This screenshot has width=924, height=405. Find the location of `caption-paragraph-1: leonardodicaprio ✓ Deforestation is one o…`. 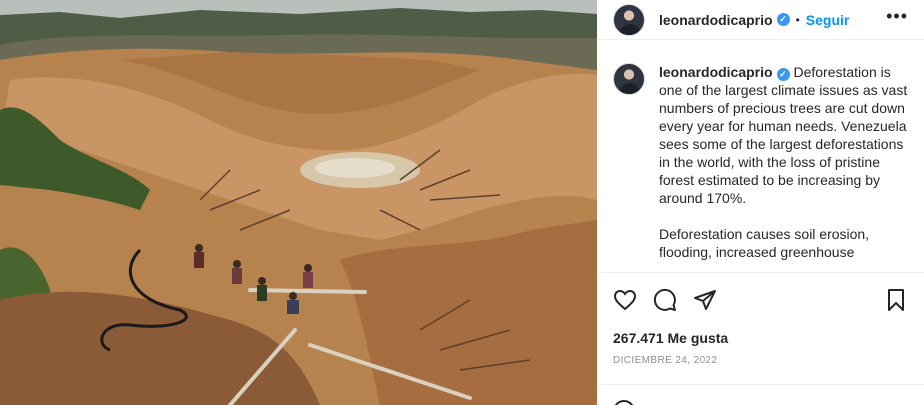

caption-paragraph-1: leonardodicaprio ✓ Deforestation is one o… is located at coordinates (783, 135).